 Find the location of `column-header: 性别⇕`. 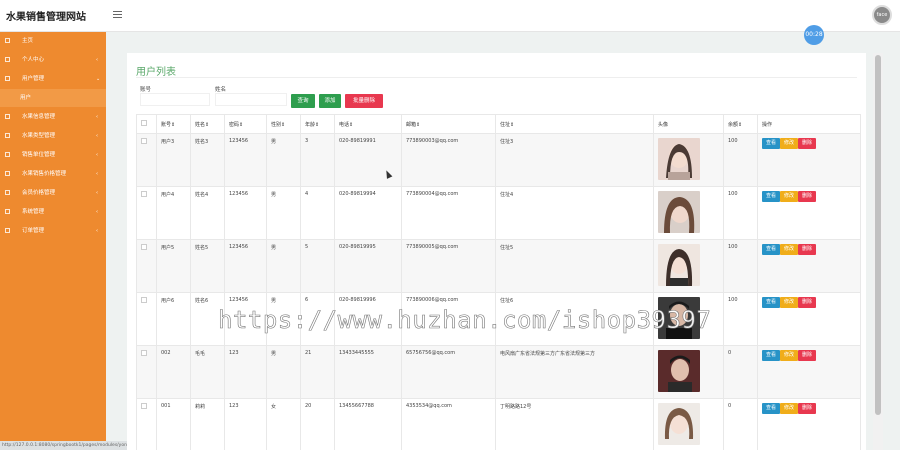

column-header: 性别⇕ is located at coordinates (283, 124).